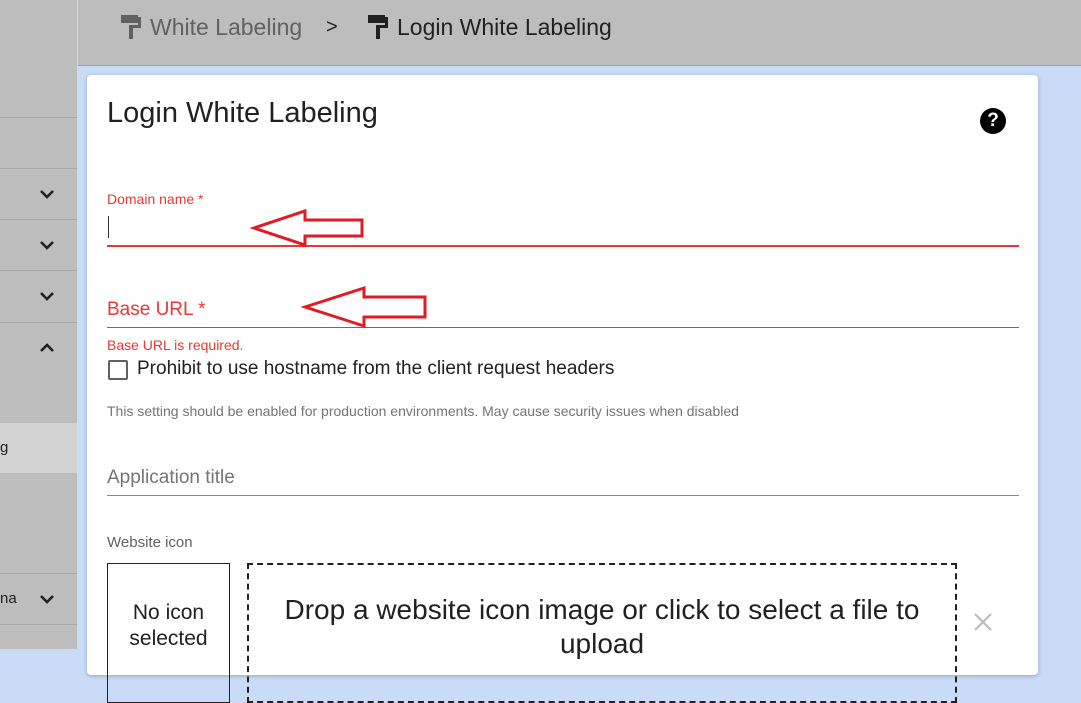 This screenshot has height=703, width=1081. What do you see at coordinates (47, 347) in the screenshot?
I see `chevron-up-icon` at bounding box center [47, 347].